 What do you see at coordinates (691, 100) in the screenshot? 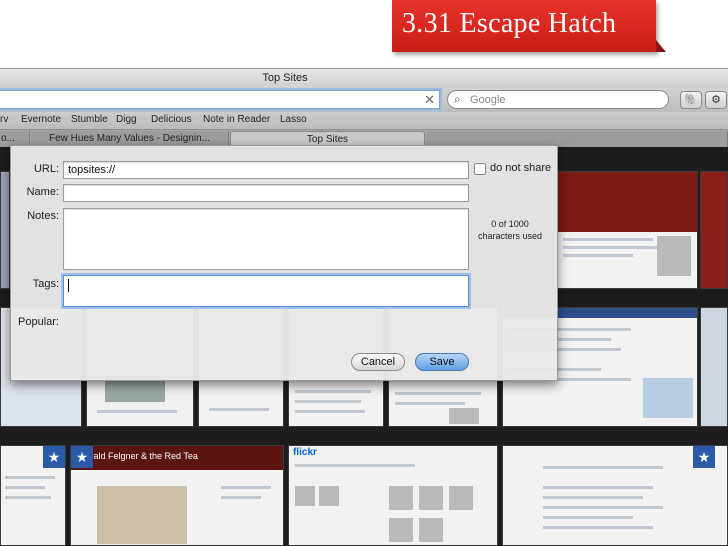
I see `evernote-toolbar-icon: 🐘` at bounding box center [691, 100].